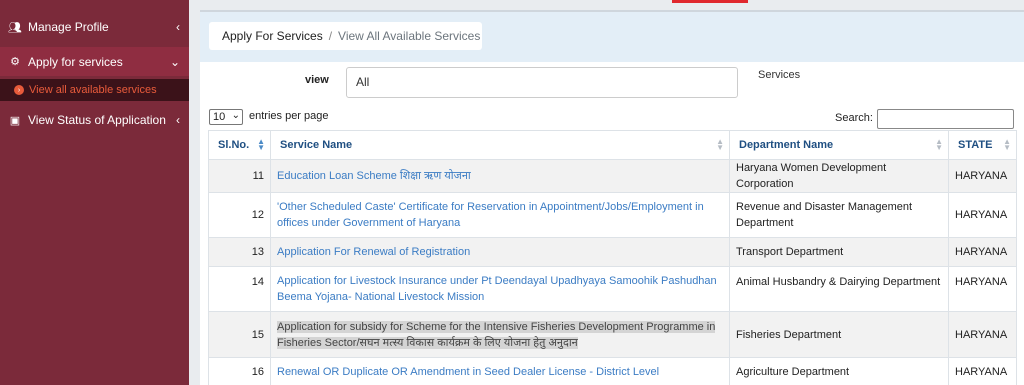  I want to click on column-header-service-name: Service Name ▲ ▼, so click(500, 145).